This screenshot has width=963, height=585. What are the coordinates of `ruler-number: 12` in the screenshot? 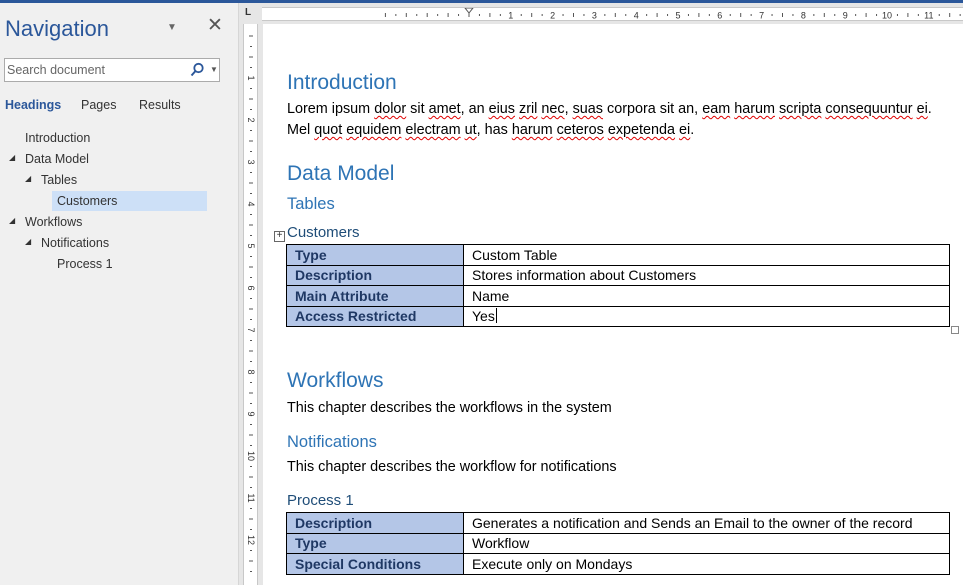 It's located at (251, 540).